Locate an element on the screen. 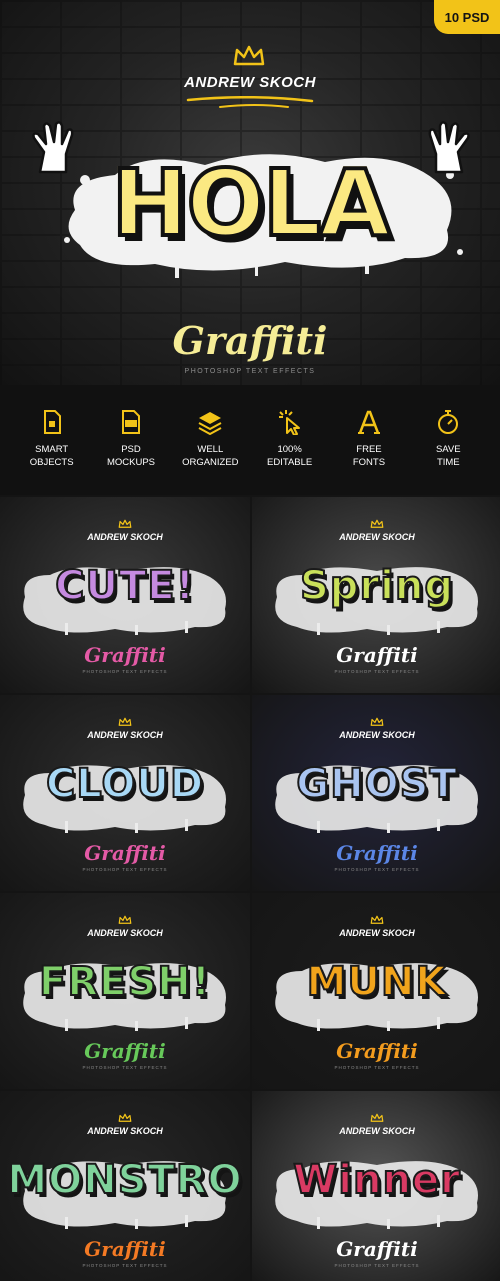 The image size is (500, 1281). font-icon is located at coordinates (368, 422).